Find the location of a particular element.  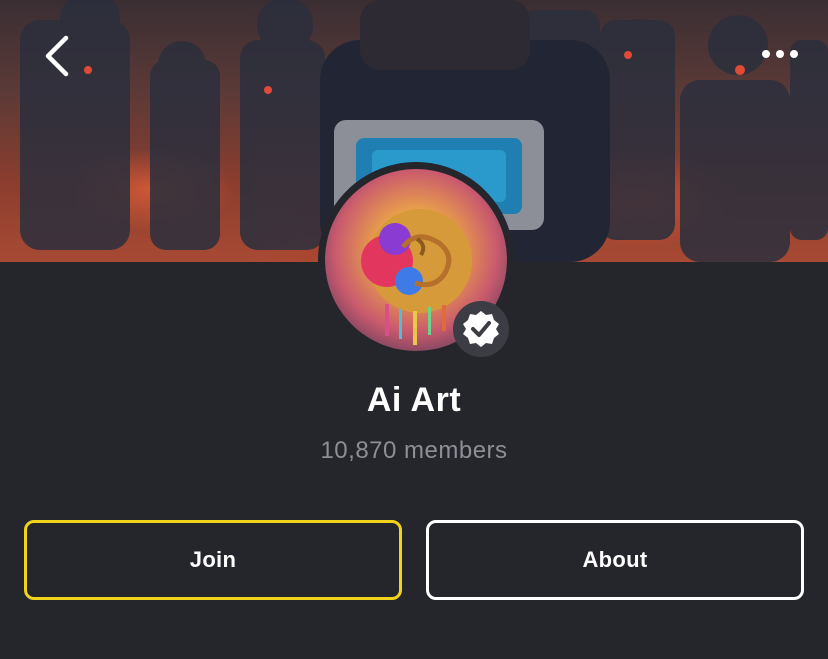

about-button: About is located at coordinates (615, 560).